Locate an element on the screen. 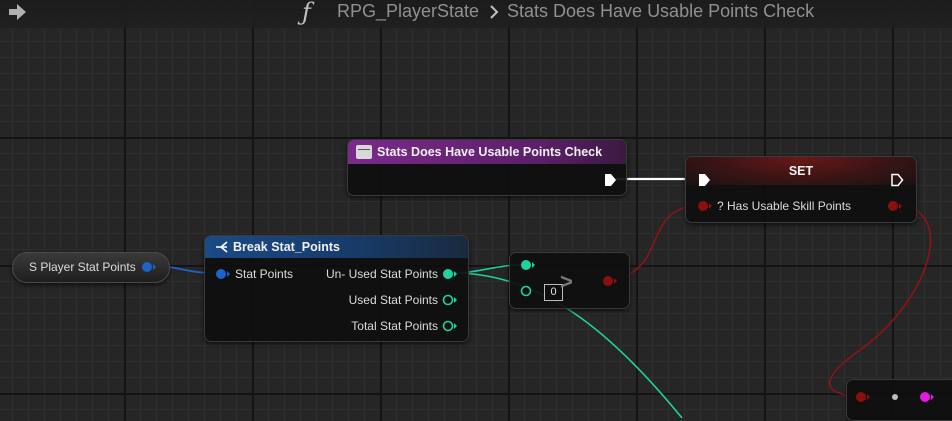 The height and width of the screenshot is (421, 952). used-stat-points-label: Used Stat Points is located at coordinates (393, 300).